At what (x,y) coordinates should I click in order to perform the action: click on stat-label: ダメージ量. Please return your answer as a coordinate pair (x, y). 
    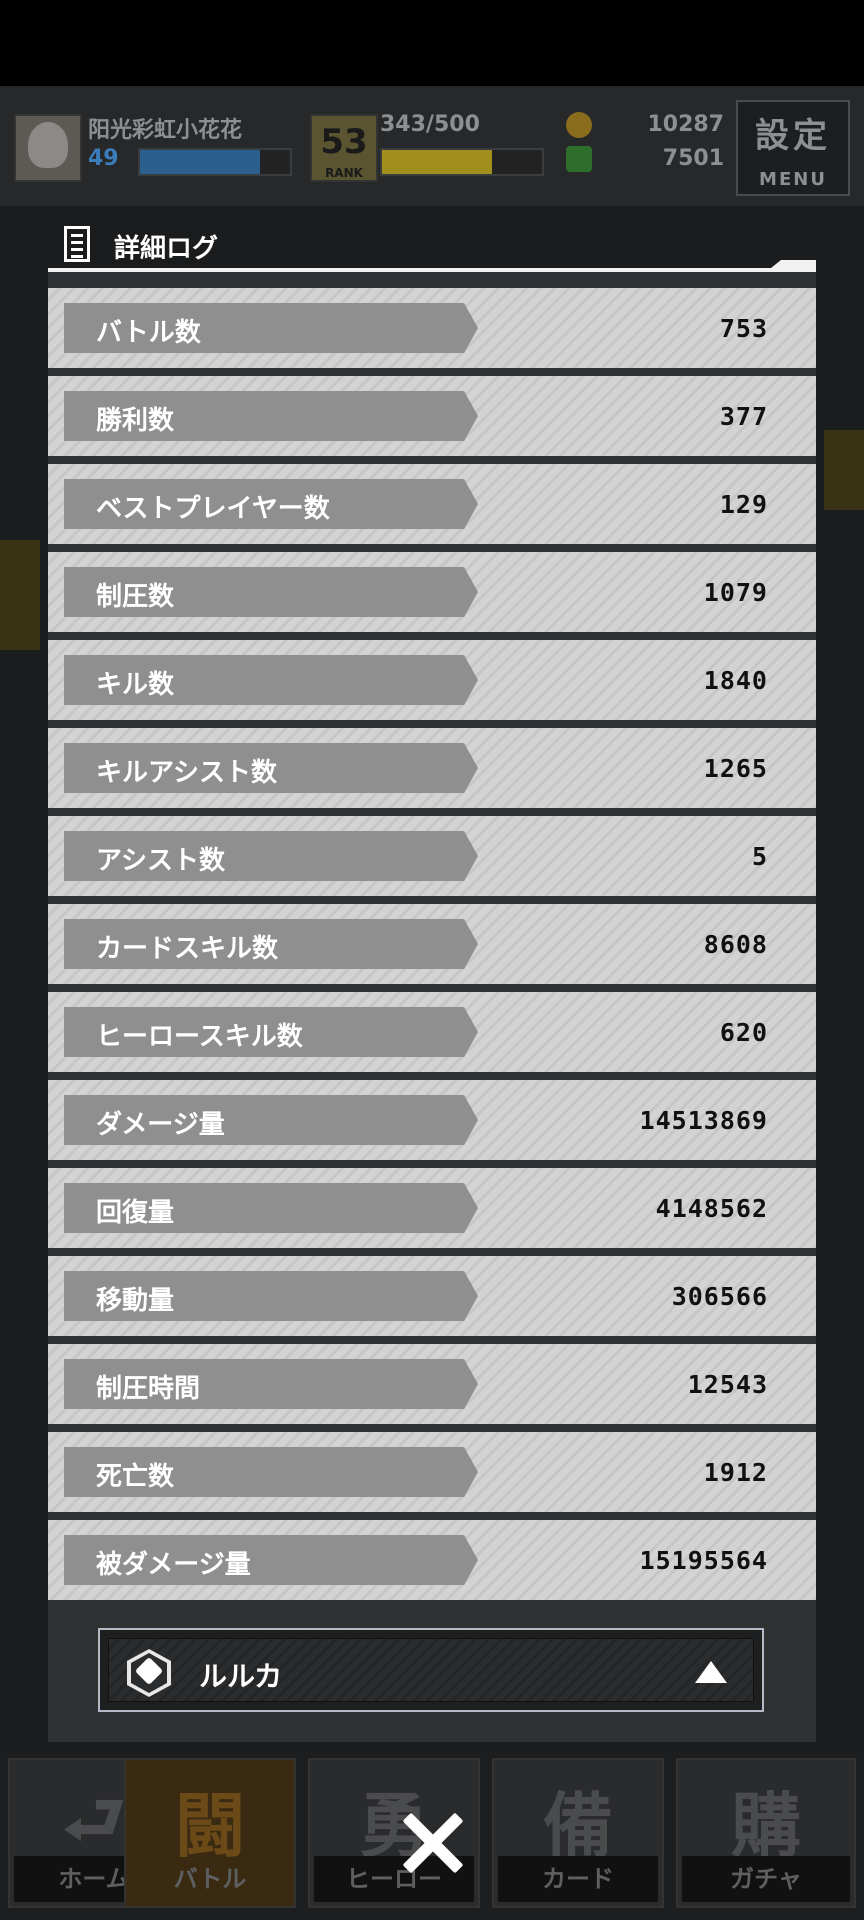
    Looking at the image, I should click on (160, 1125).